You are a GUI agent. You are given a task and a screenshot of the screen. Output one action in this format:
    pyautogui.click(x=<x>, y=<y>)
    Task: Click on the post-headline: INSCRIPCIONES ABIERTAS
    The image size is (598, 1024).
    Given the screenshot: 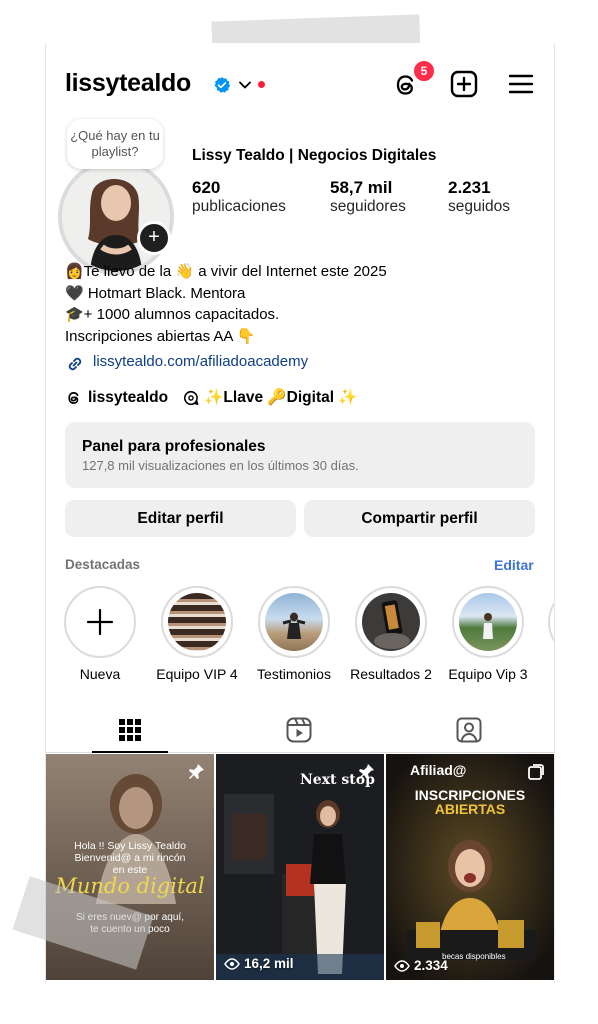 What is the action you would take?
    pyautogui.click(x=470, y=802)
    